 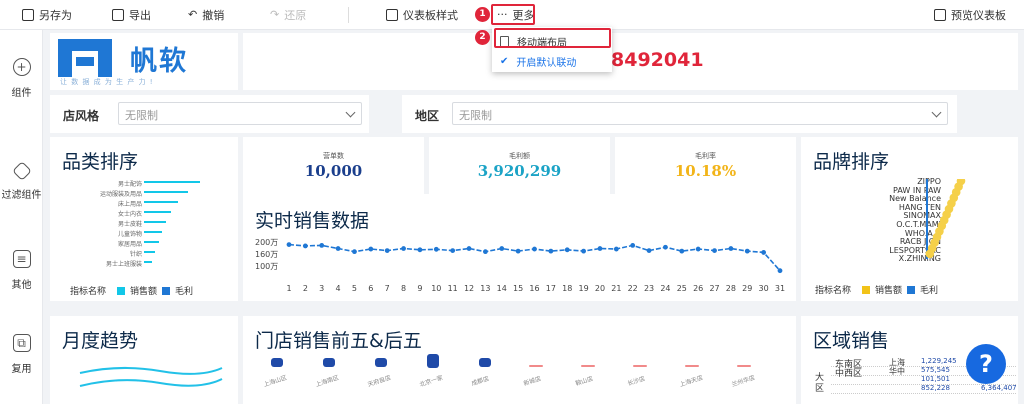 What do you see at coordinates (140, 15) in the screenshot?
I see `export-label: 导出` at bounding box center [140, 15].